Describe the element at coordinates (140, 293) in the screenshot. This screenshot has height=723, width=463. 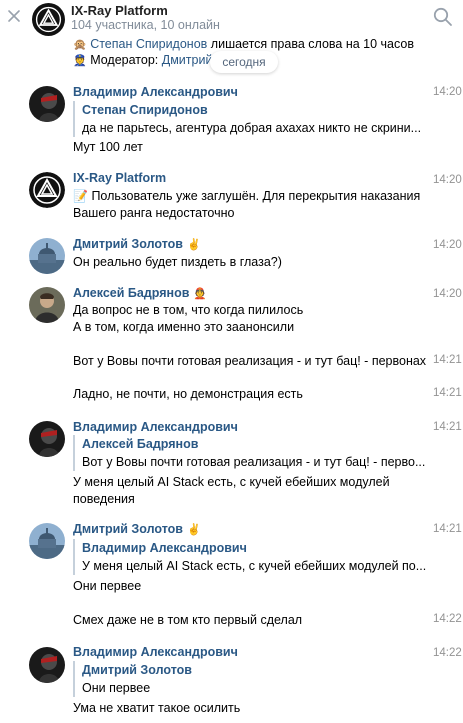
I see `message-author: Алексей Бадрянов 👲` at that location.